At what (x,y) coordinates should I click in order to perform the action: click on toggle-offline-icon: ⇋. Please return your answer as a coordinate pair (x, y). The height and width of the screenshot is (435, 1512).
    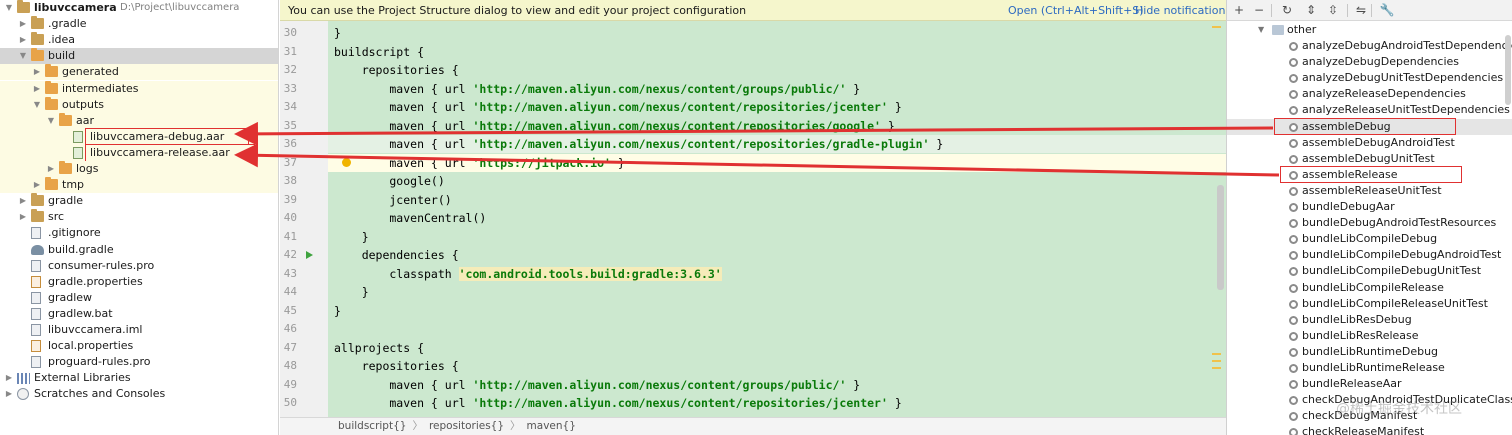
    Looking at the image, I should click on (1361, 10).